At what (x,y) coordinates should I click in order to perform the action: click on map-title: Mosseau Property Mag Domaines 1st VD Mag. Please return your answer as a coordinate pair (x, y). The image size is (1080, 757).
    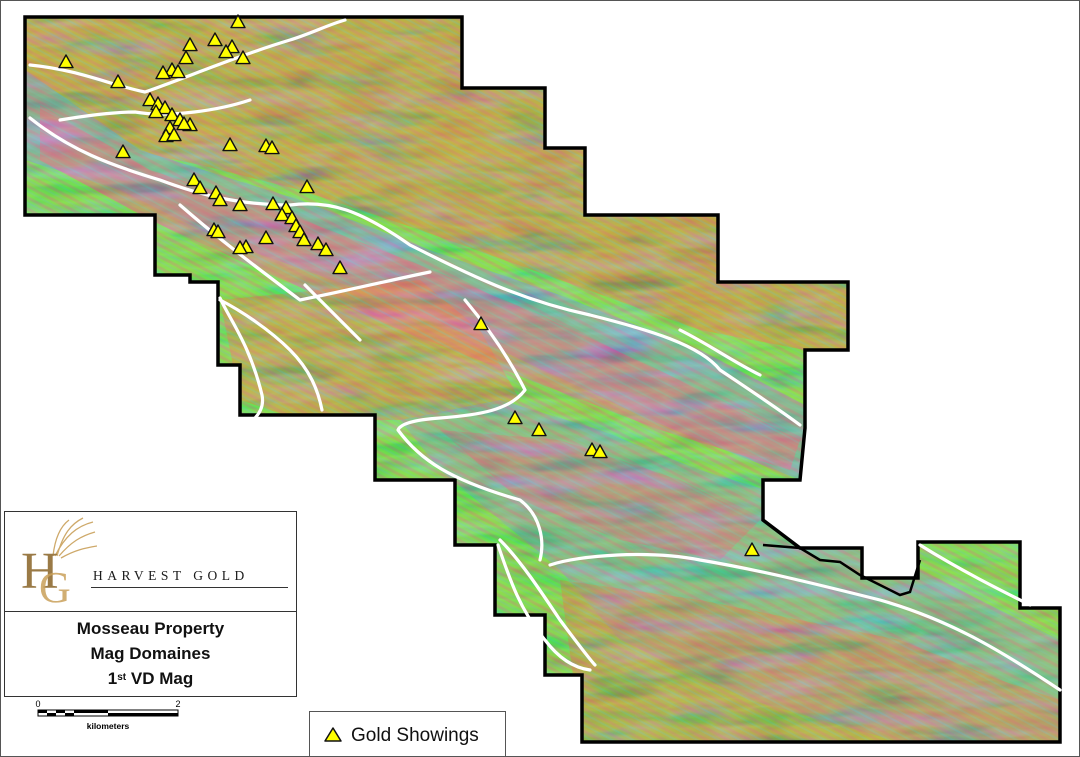
    Looking at the image, I should click on (150, 653).